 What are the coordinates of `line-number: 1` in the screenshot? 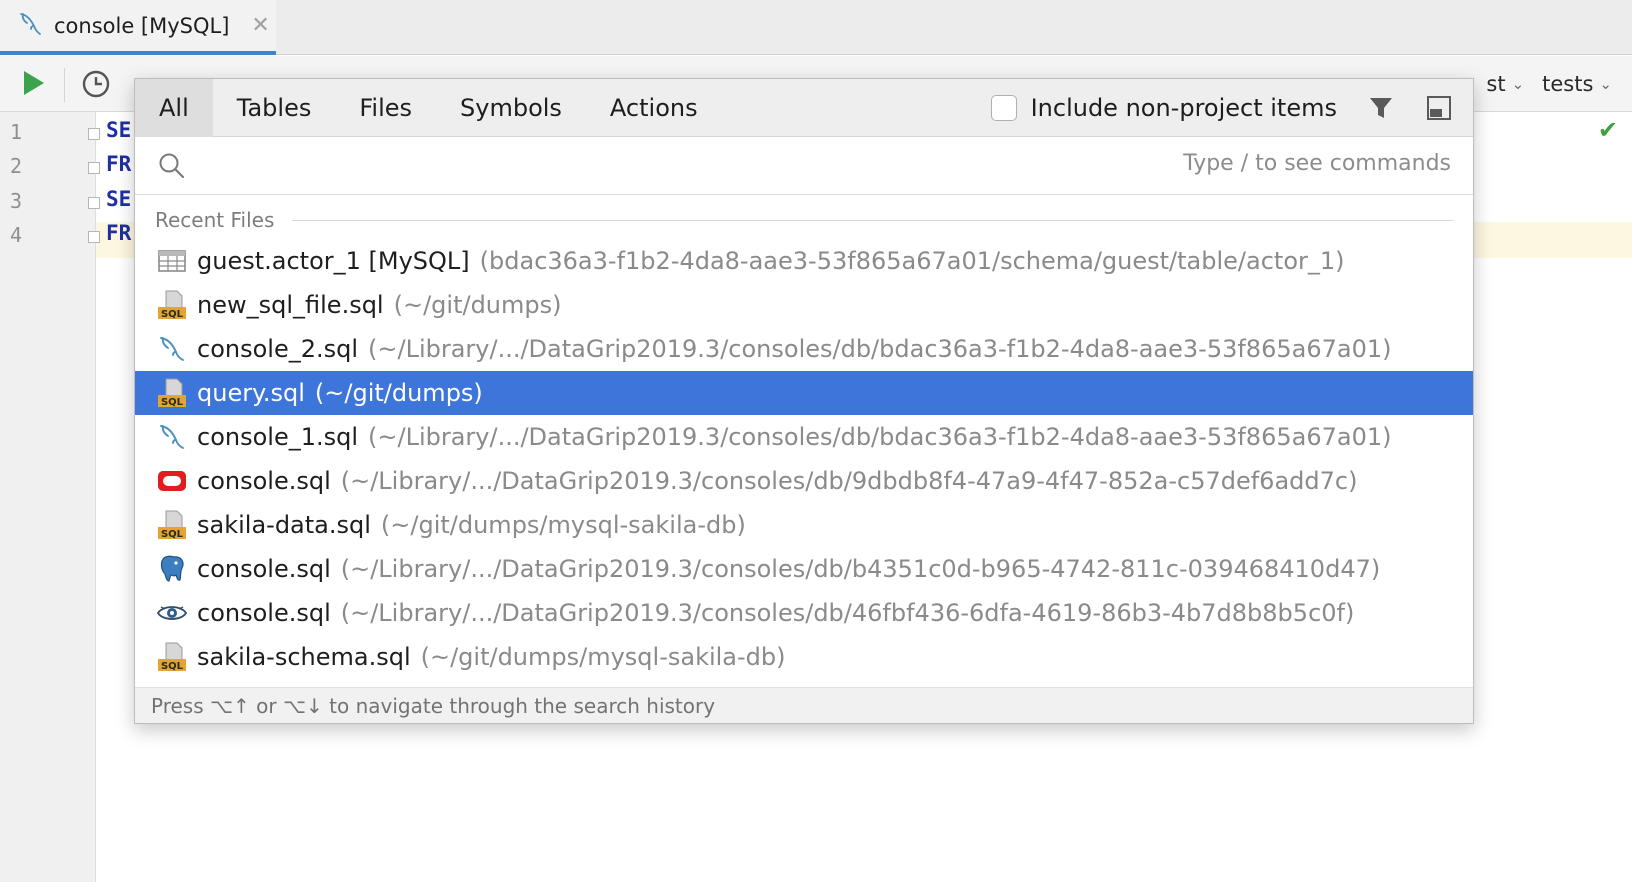 It's located at (16, 132).